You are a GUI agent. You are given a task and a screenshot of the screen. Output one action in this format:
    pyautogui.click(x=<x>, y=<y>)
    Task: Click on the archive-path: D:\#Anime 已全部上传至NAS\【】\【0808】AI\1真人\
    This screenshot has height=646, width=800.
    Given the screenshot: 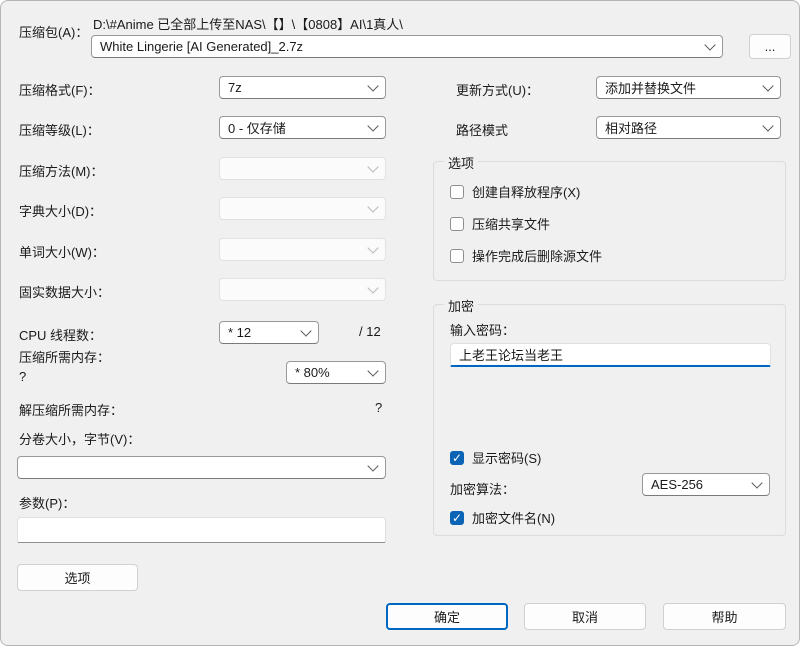 What is the action you would take?
    pyautogui.click(x=248, y=24)
    